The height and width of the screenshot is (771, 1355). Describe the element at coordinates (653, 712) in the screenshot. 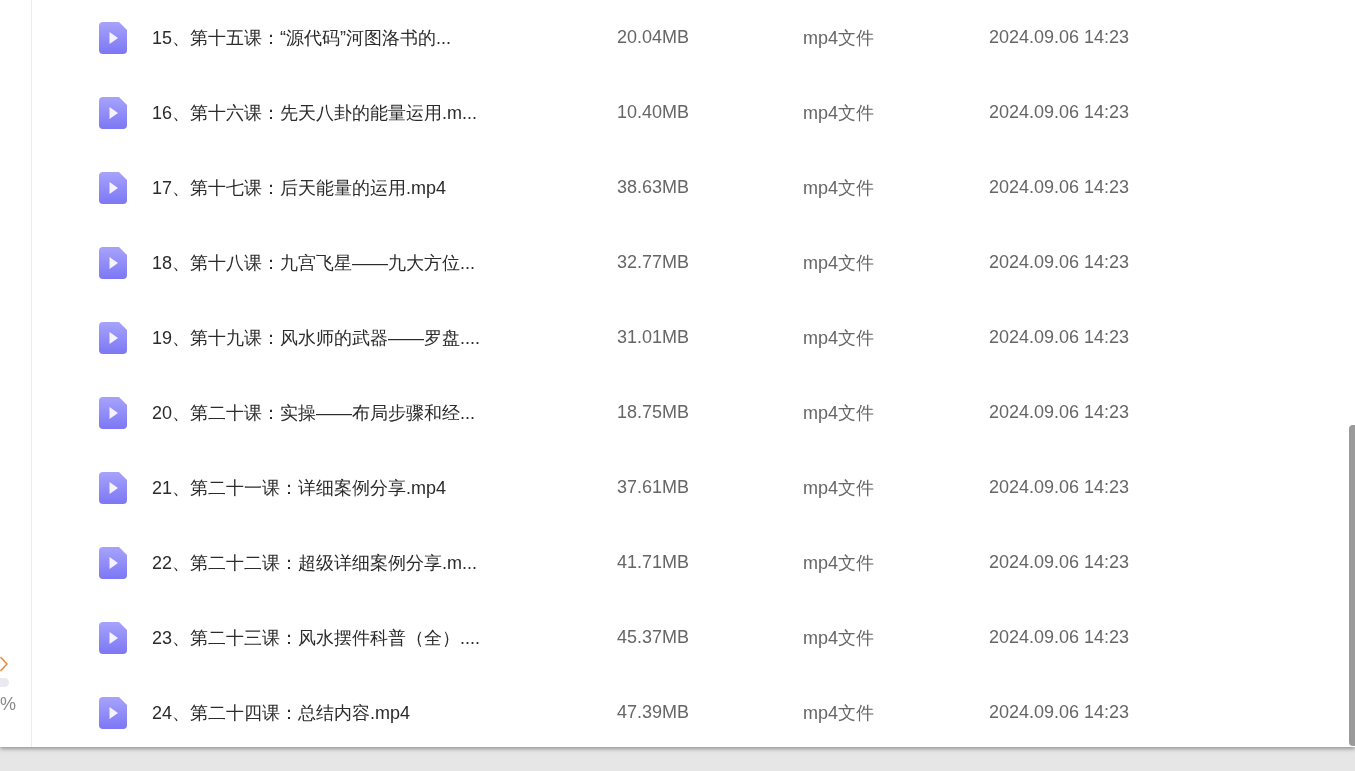

I see `file-size: 47.39MB` at that location.